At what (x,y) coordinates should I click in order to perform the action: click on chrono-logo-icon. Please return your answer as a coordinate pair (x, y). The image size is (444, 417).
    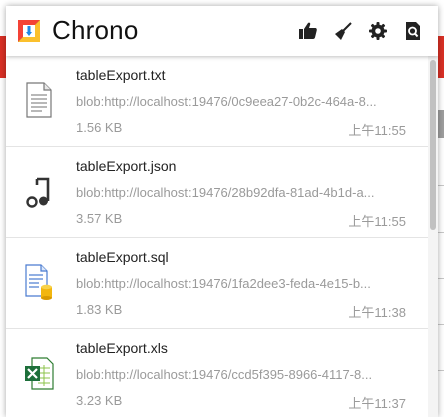
    Looking at the image, I should click on (29, 31).